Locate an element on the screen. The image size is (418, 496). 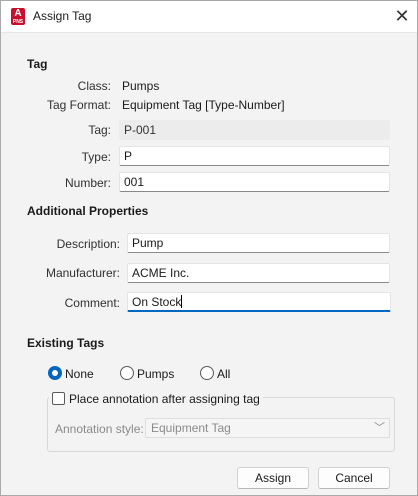
place-annotation-checkbox is located at coordinates (58, 398).